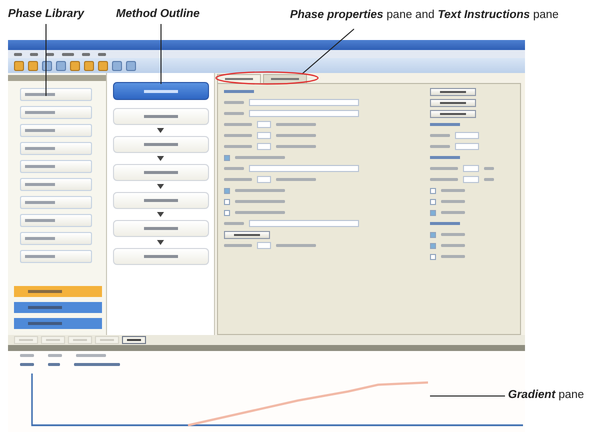 The width and height of the screenshot is (598, 432). What do you see at coordinates (424, 15) in the screenshot?
I see `callout-label: Phase properties pane and Text Instructions pane` at bounding box center [424, 15].